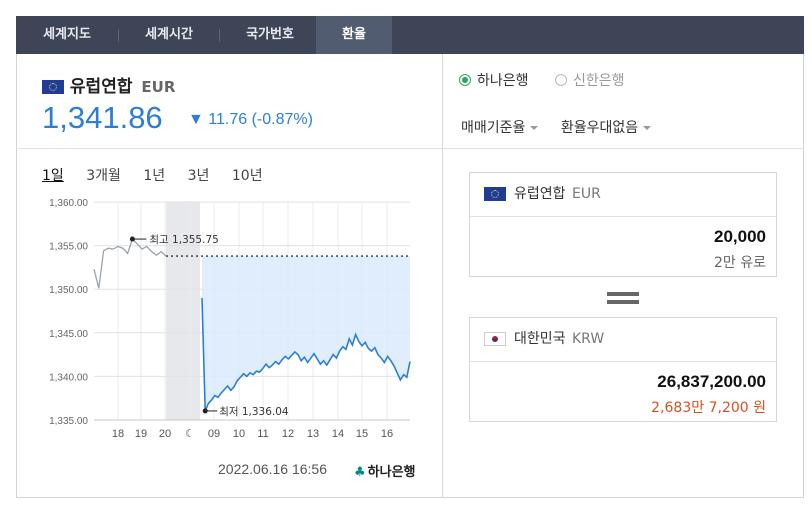 The width and height of the screenshot is (812, 505). I want to click on y-tick-label: 1,355.00, so click(68, 247).